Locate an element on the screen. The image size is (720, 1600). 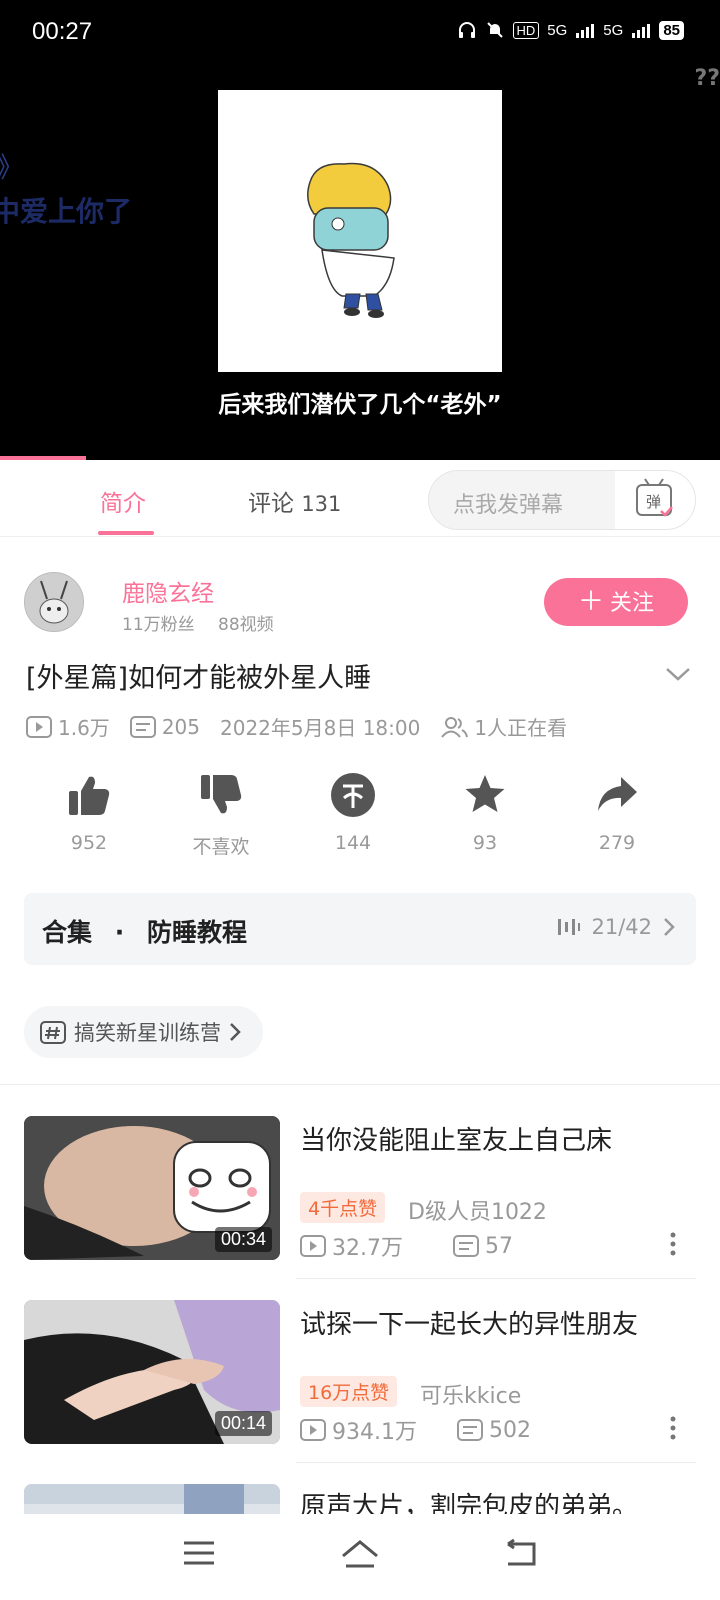
thumbs-down-icon is located at coordinates (221, 794).